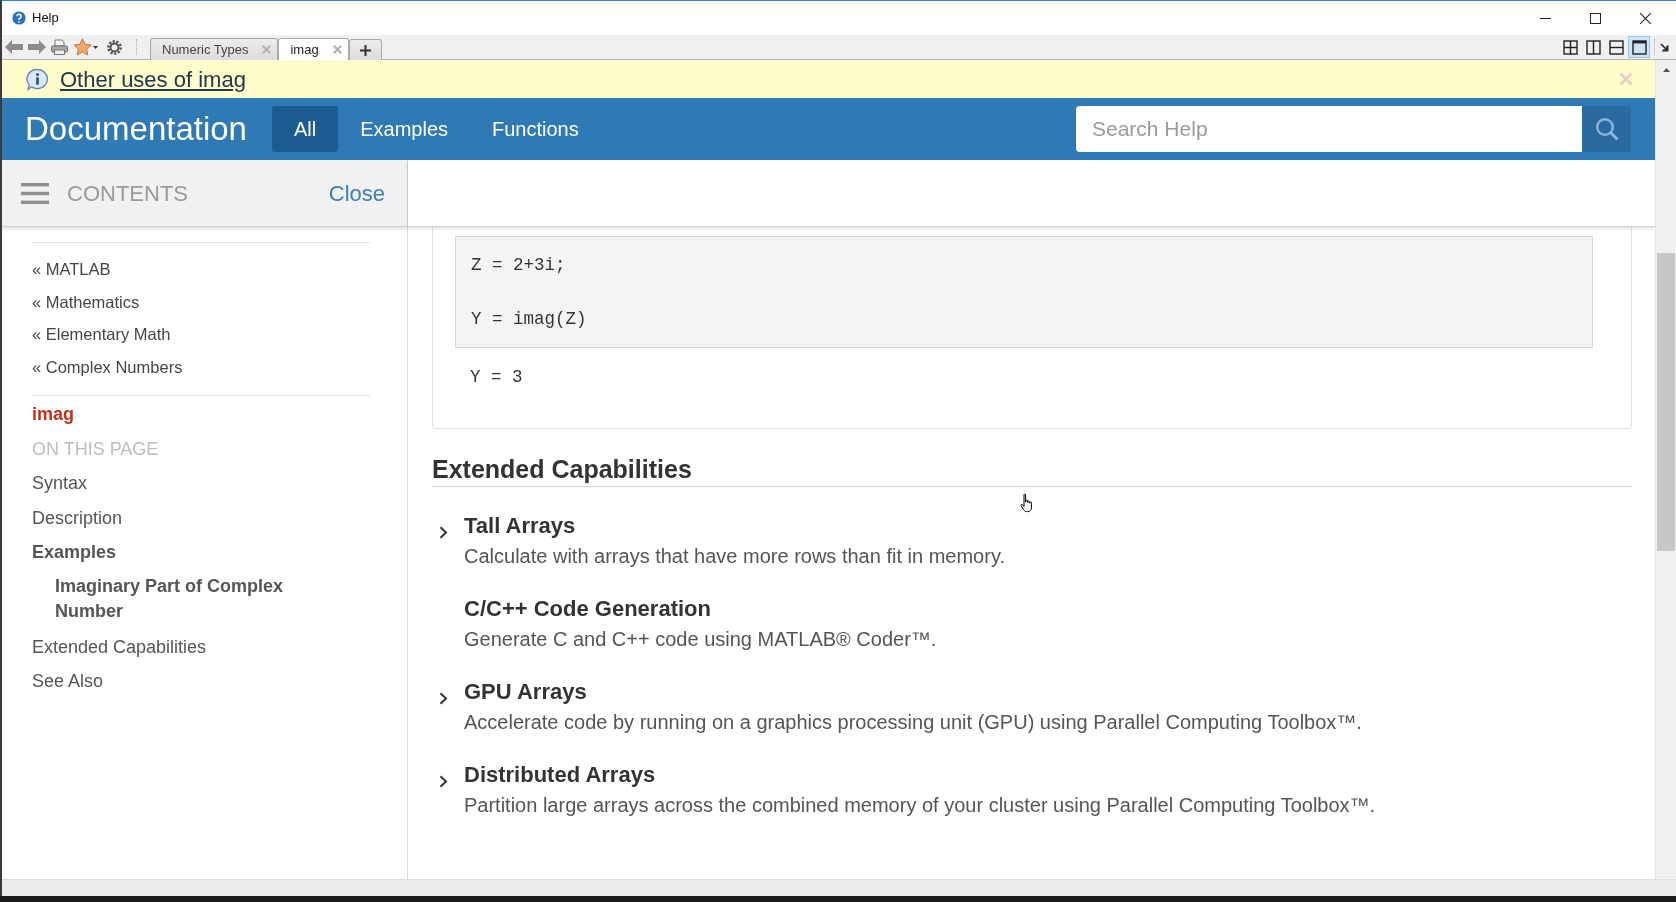  What do you see at coordinates (95, 47) in the screenshot?
I see `caret-icon` at bounding box center [95, 47].